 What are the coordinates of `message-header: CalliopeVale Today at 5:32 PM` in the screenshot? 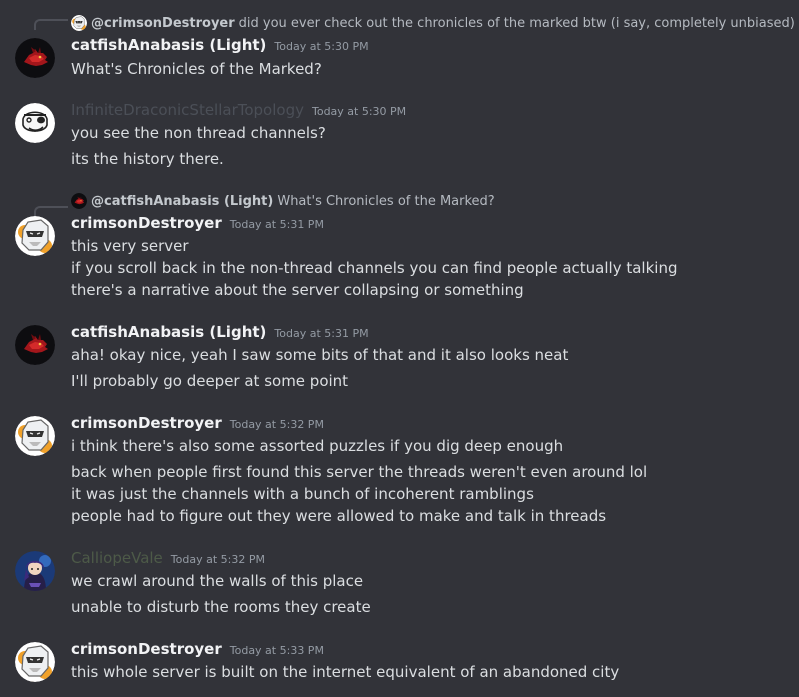 It's located at (168, 560).